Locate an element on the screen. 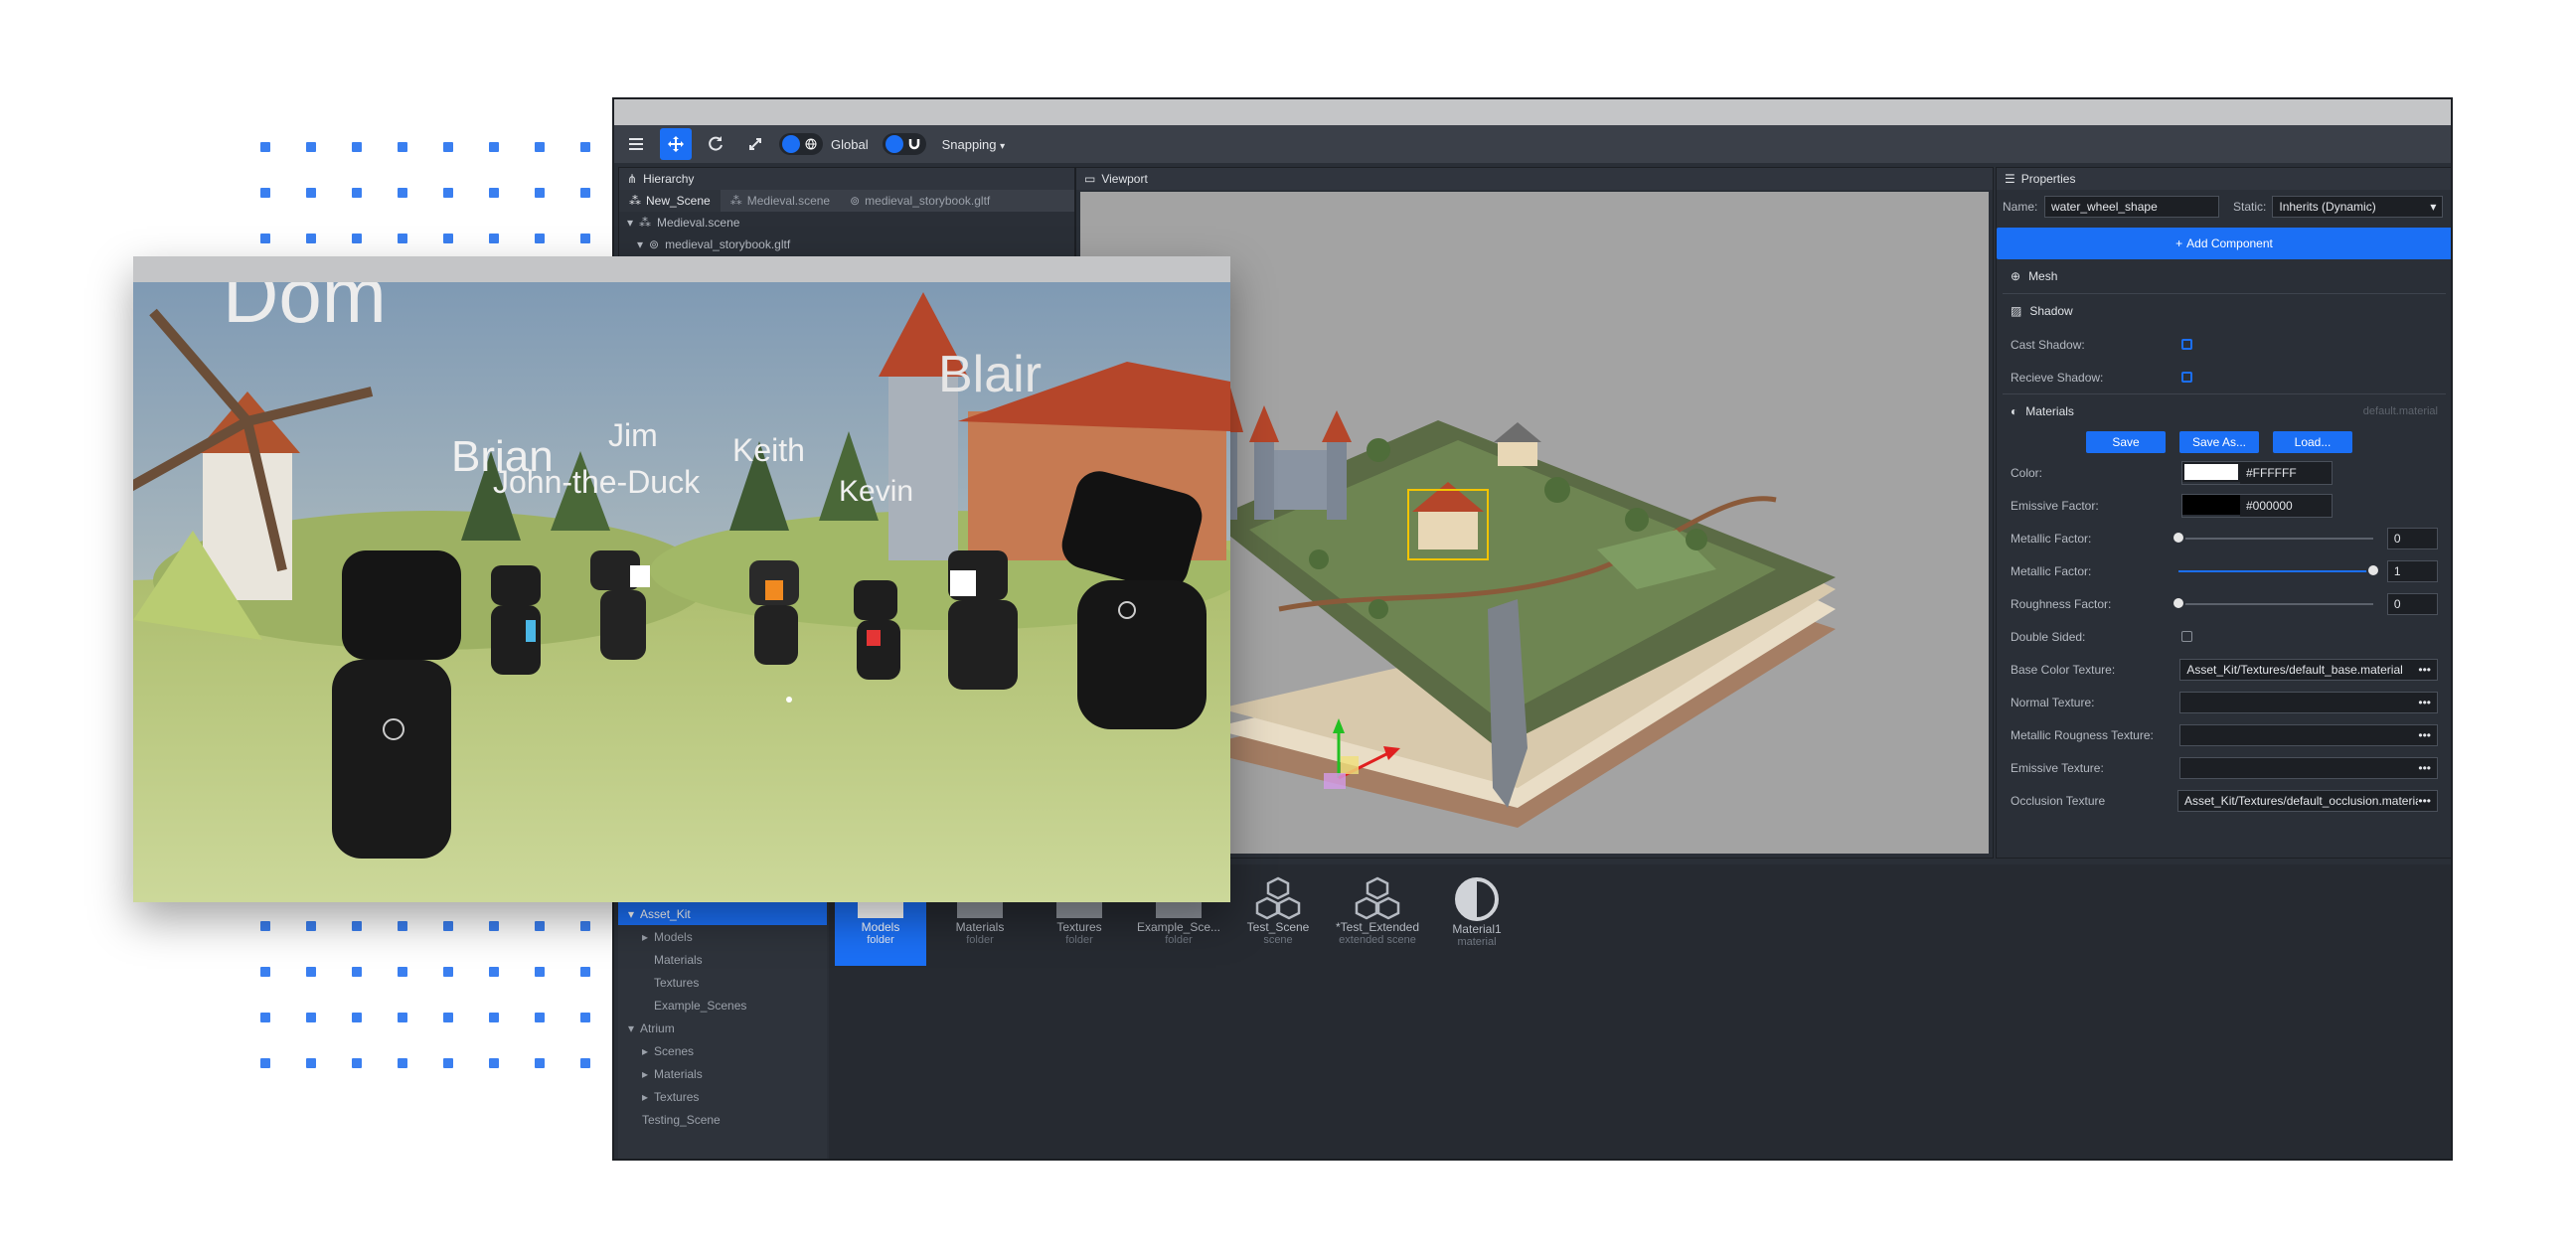 The image size is (2576, 1253). asset-tile-test-scene: Test_Scene scene is located at coordinates (1278, 918).